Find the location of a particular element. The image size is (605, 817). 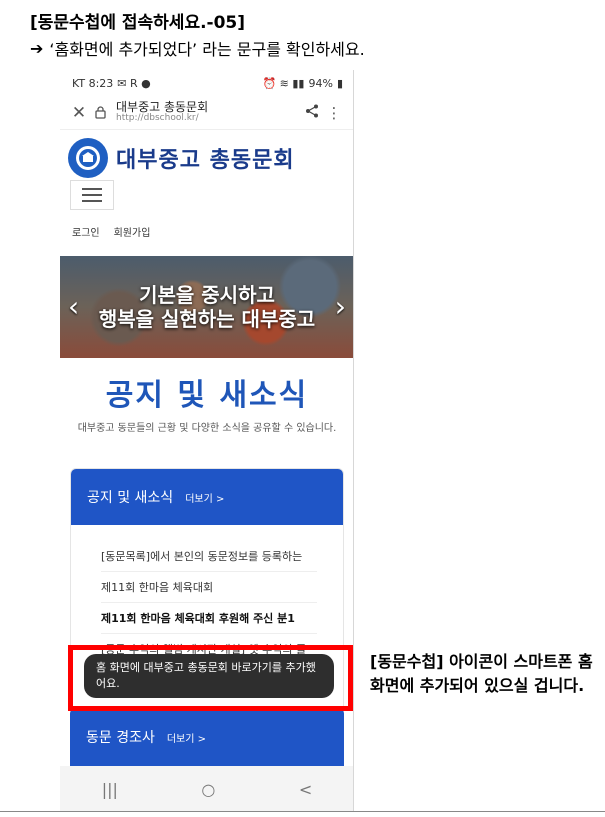

carousel-prev-icon: ‹ is located at coordinates (73, 306).